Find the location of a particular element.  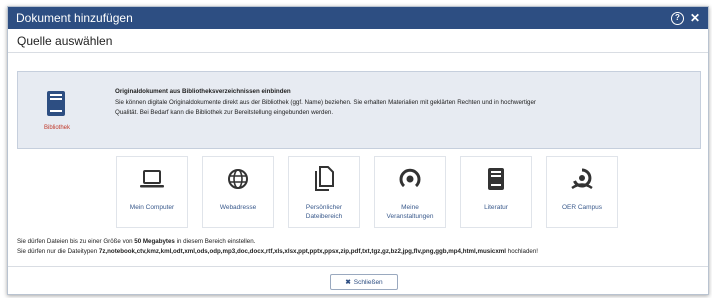

library-label: Bibliothek is located at coordinates (56, 128).